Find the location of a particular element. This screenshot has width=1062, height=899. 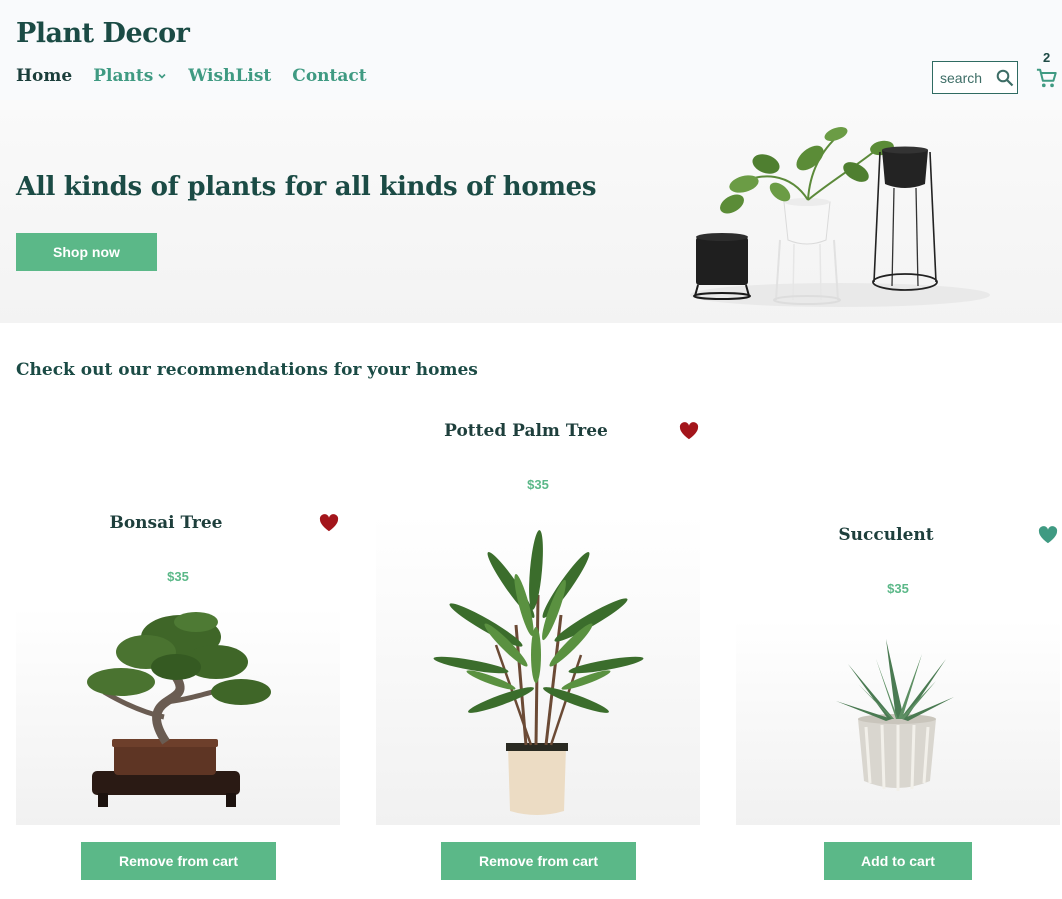

search-input is located at coordinates (968, 77).